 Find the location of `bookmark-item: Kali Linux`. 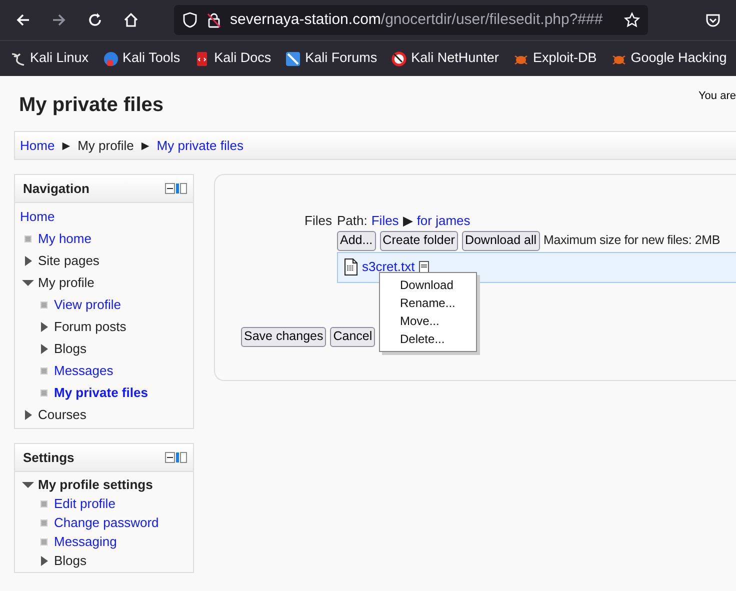

bookmark-item: Kali Linux is located at coordinates (49, 58).